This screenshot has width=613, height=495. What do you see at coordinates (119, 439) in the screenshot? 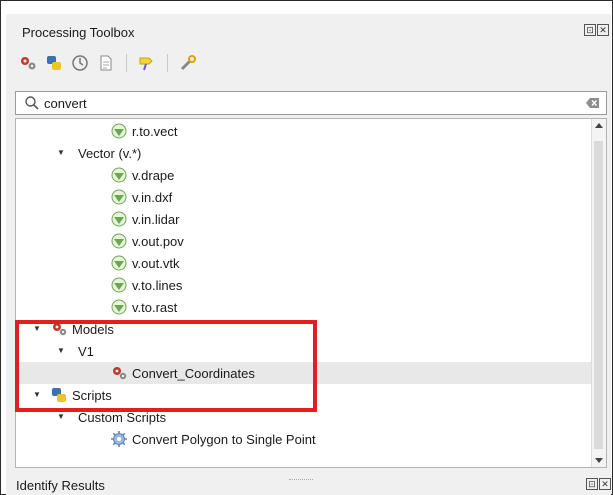
I see `gear-icon` at bounding box center [119, 439].